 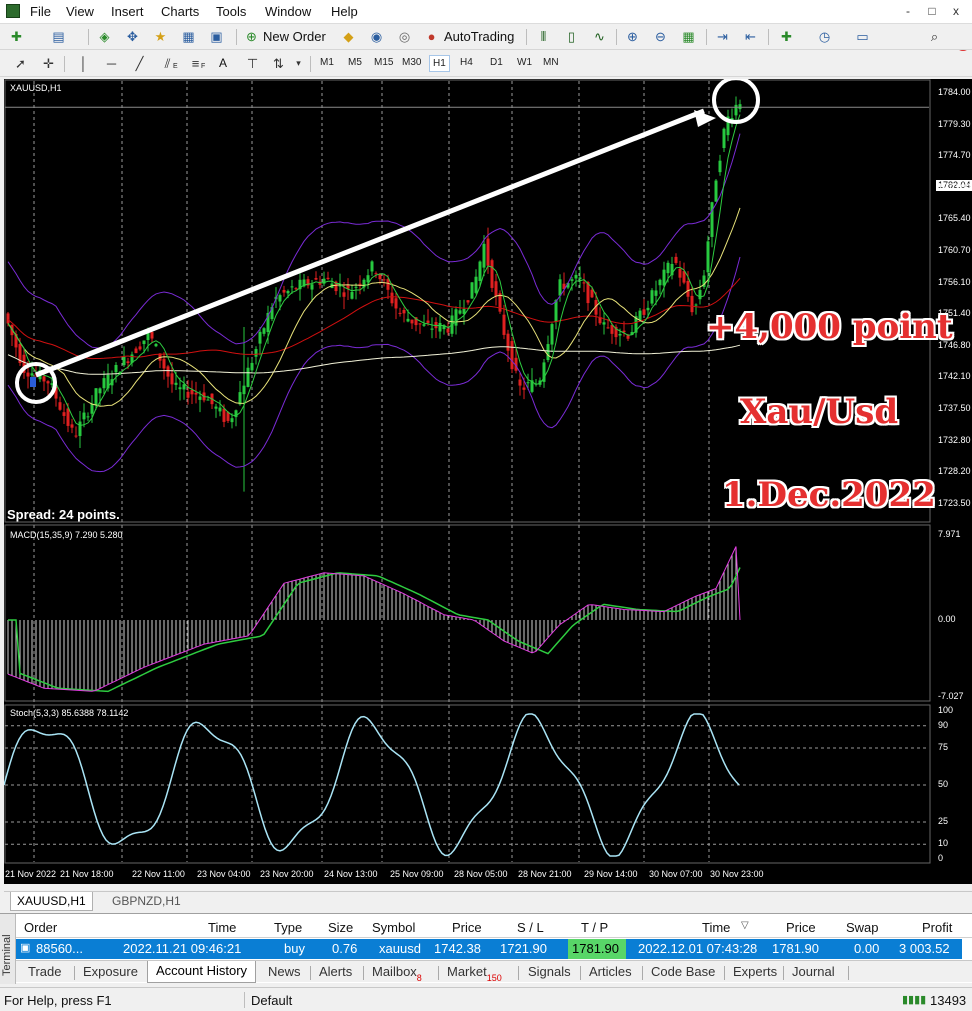 What do you see at coordinates (551, 62) in the screenshot?
I see `tf-mn: MN` at bounding box center [551, 62].